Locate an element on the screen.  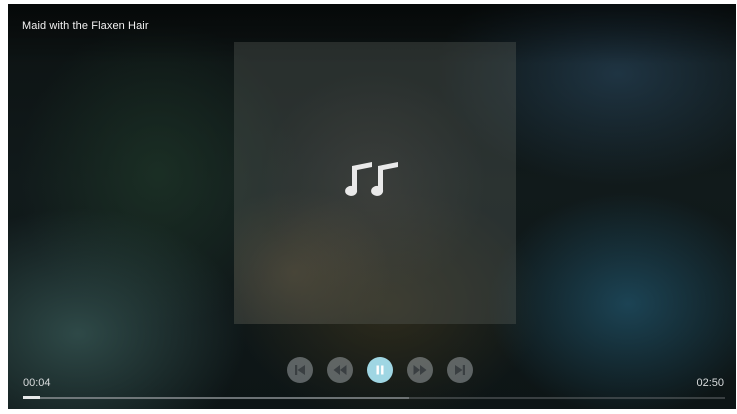
fast-forward-button is located at coordinates (420, 370).